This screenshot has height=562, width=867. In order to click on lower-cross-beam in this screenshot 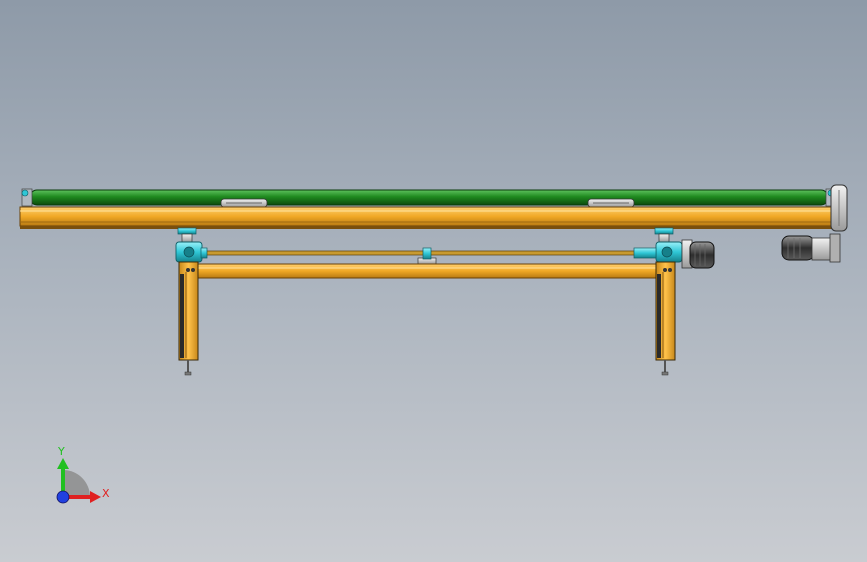, I will do `click(427, 271)`.